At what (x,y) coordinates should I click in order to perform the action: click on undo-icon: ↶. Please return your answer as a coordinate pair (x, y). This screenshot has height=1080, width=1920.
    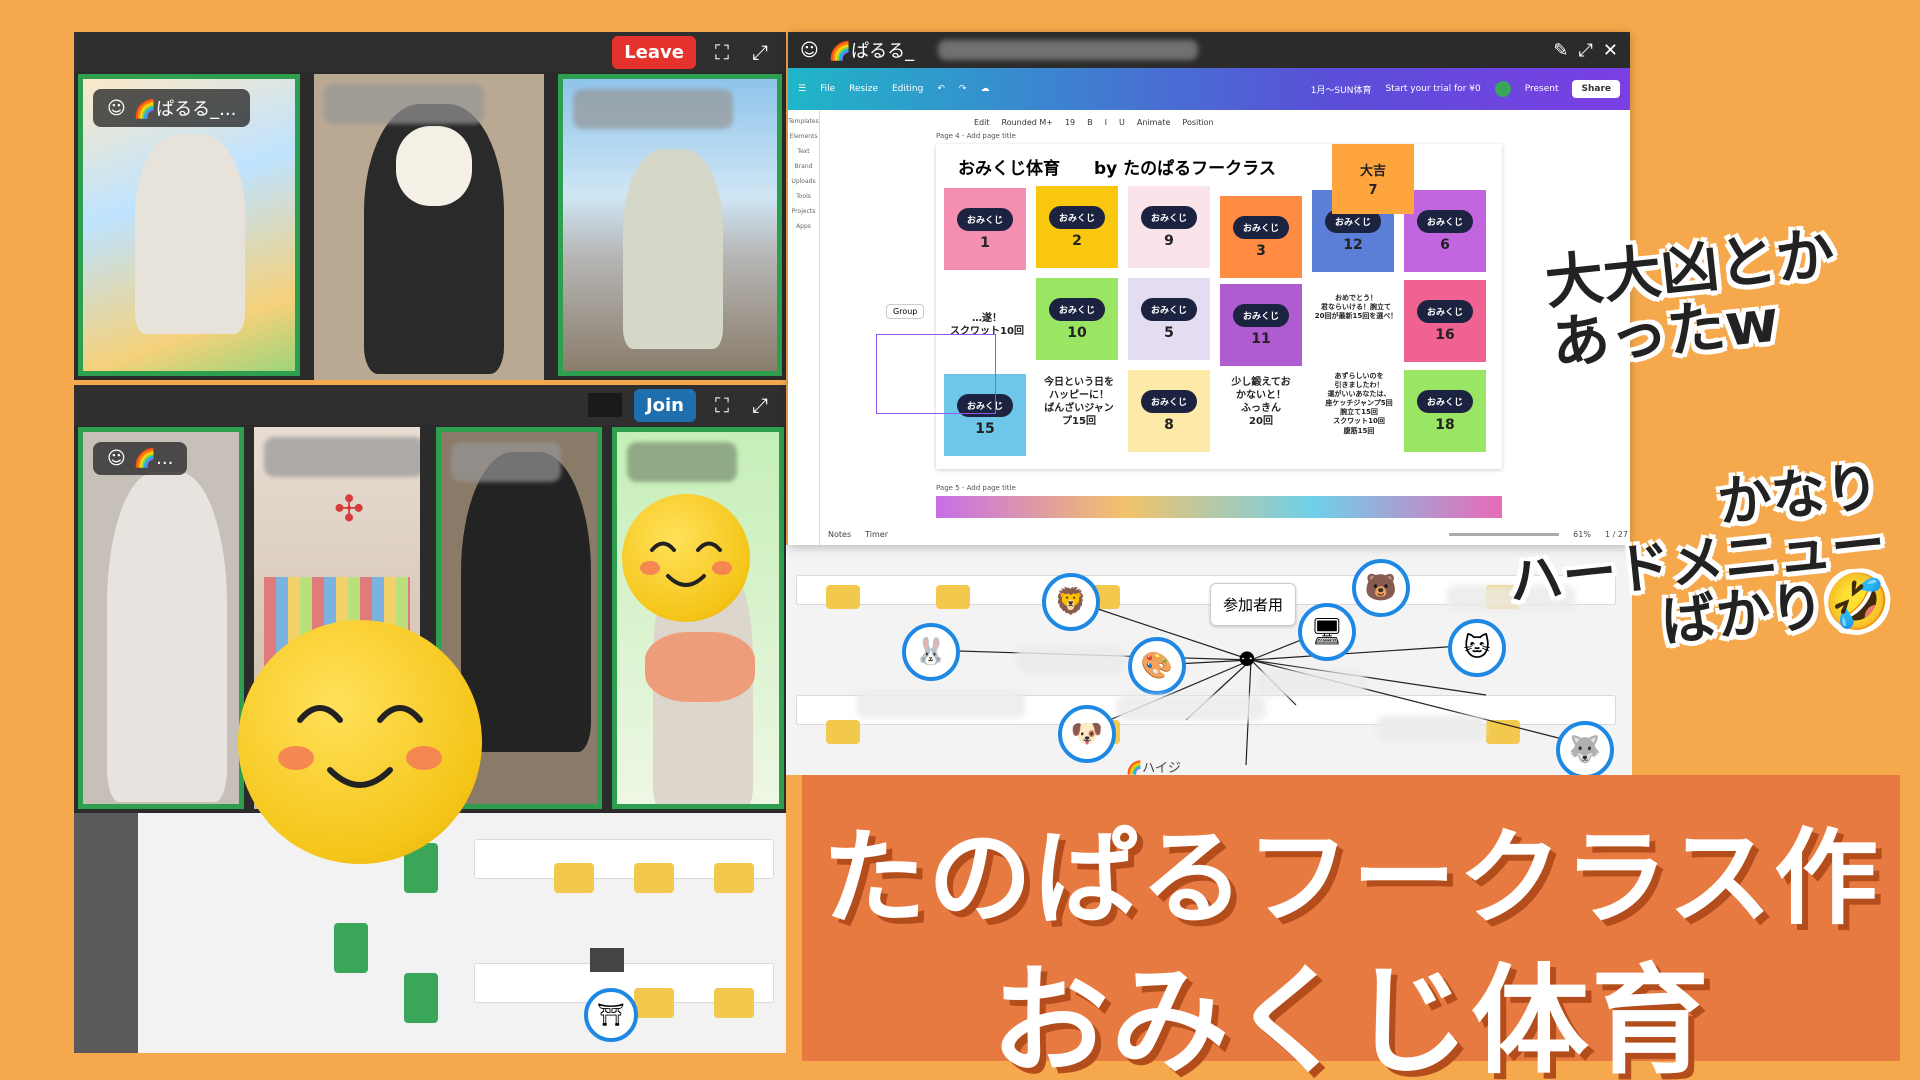
    Looking at the image, I should click on (941, 89).